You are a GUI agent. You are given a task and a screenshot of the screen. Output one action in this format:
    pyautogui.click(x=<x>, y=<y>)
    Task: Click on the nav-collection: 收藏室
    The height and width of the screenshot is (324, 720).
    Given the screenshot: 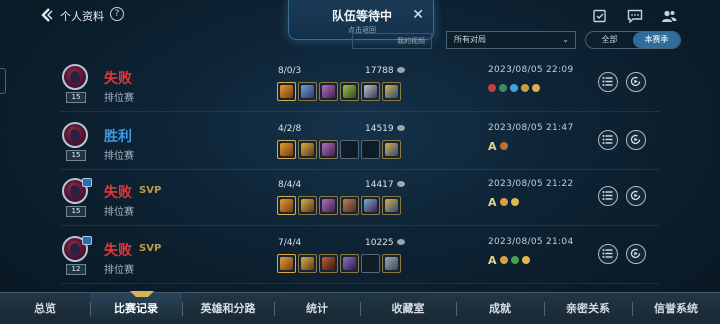 What is the action you would take?
    pyautogui.click(x=408, y=308)
    